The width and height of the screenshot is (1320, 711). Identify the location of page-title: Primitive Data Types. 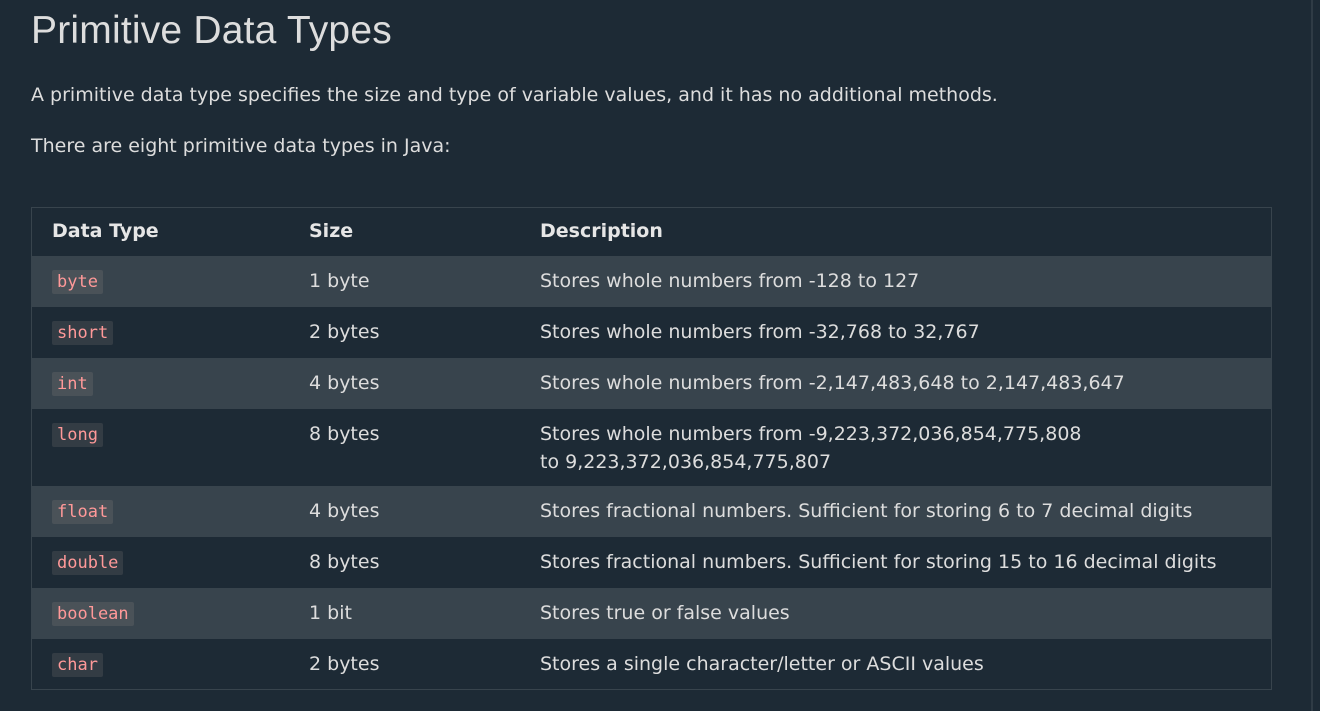
(211, 30).